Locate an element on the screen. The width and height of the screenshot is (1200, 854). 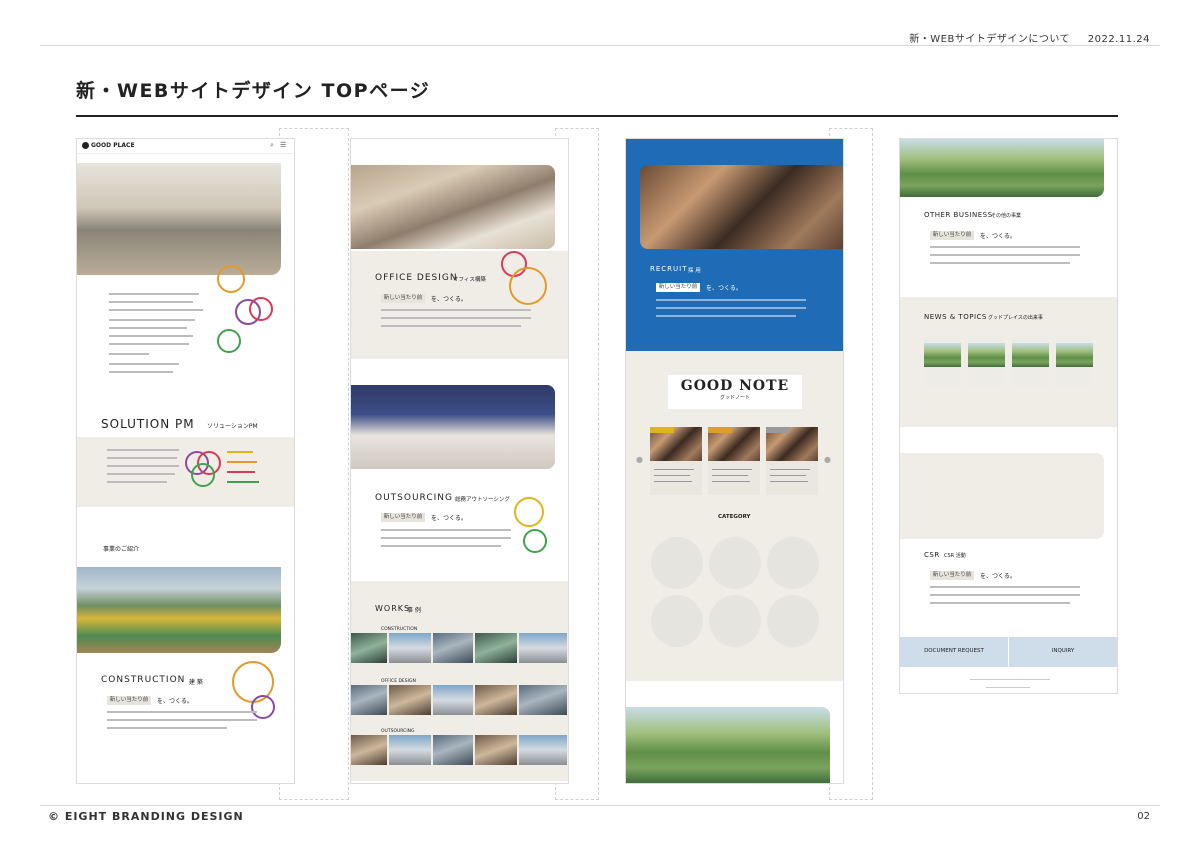
construction-title: CONSTRUCTION is located at coordinates (143, 680).